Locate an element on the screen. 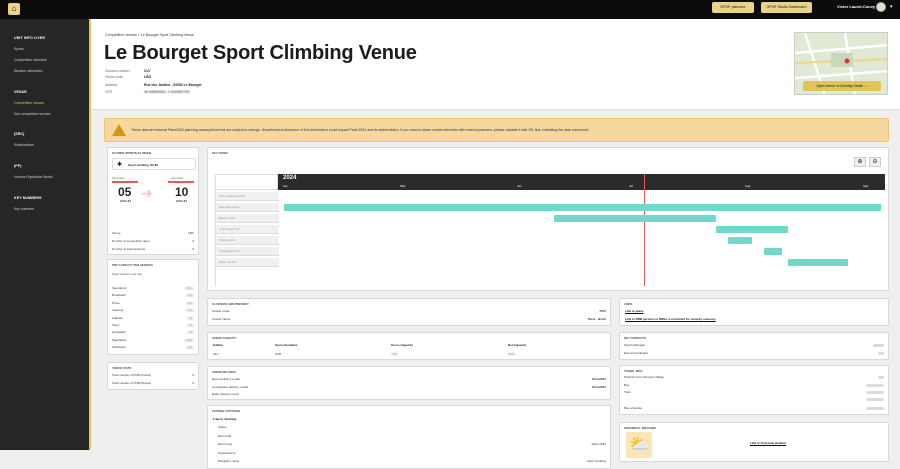 Image resolution: width=900 pixels, height=469 pixels. gantt-row-label: Competition OLY is located at coordinates (247, 251).